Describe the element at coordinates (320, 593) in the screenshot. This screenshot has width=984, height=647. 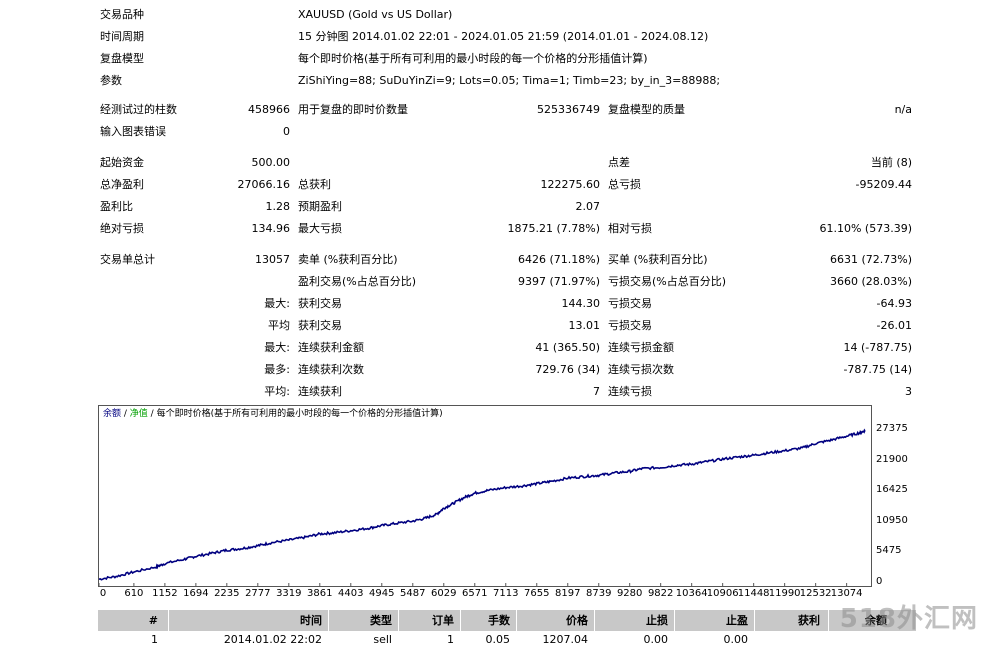
I see `x-tick-label: 3861` at that location.